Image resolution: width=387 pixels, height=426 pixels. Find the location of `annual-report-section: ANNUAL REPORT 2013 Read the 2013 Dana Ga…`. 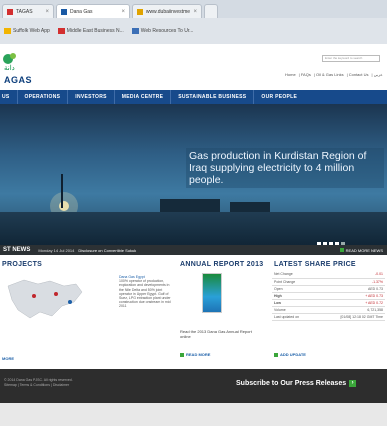

annual-report-section: ANNUAL REPORT 2013 Read the 2013 Dana Ga… is located at coordinates (222, 312).